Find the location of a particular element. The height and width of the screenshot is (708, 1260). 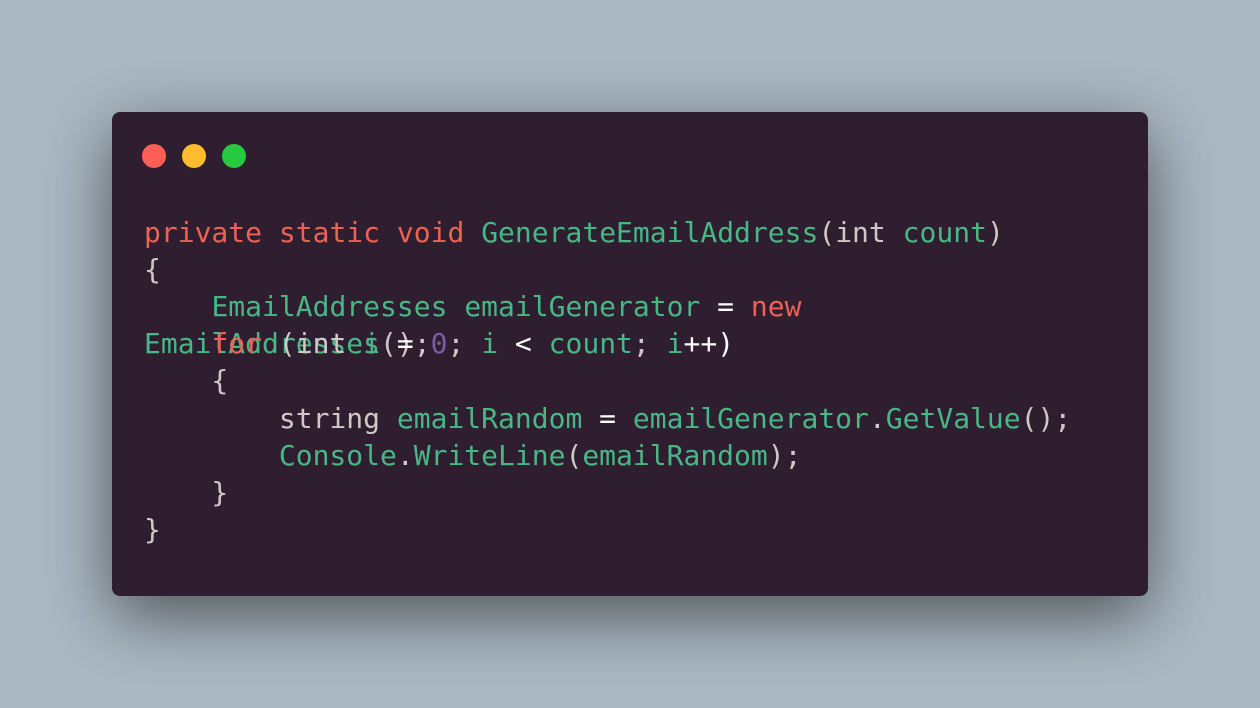

code-token: for is located at coordinates (237, 343).